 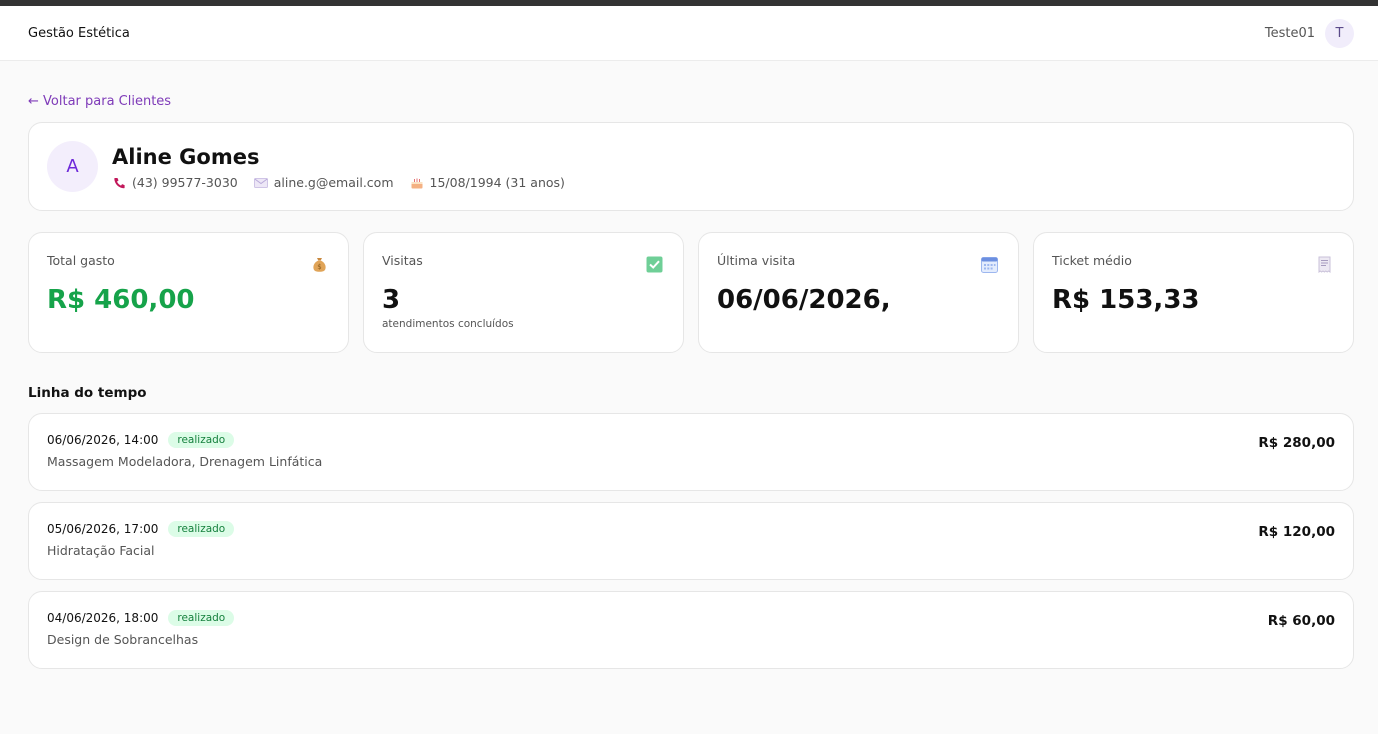 I want to click on stat-label: Ticket médio, so click(x=1092, y=260).